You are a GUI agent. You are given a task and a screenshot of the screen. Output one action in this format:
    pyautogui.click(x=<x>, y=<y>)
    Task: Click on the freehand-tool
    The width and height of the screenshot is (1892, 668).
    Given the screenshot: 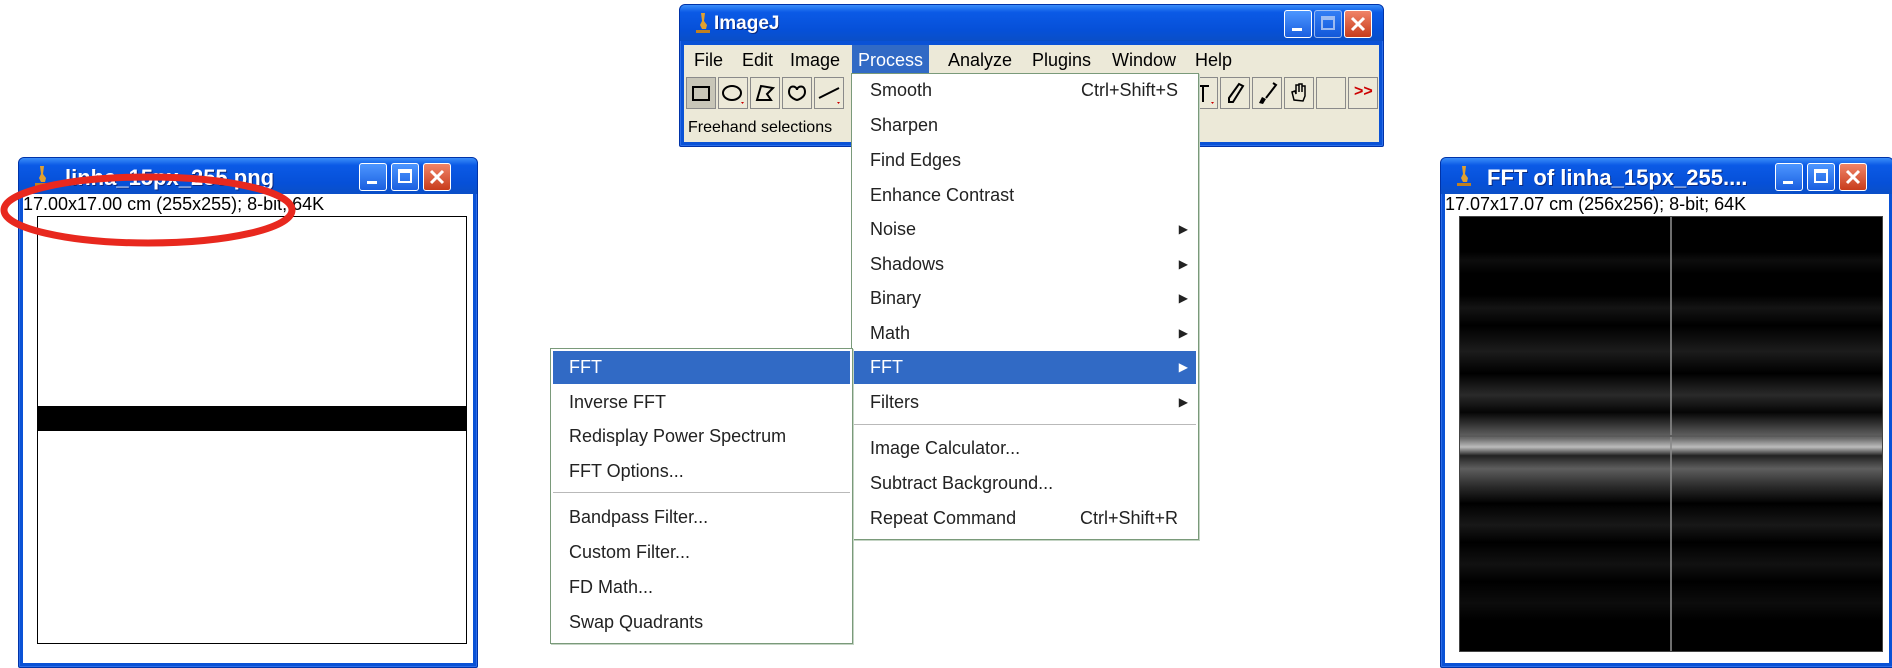 What is the action you would take?
    pyautogui.click(x=797, y=93)
    